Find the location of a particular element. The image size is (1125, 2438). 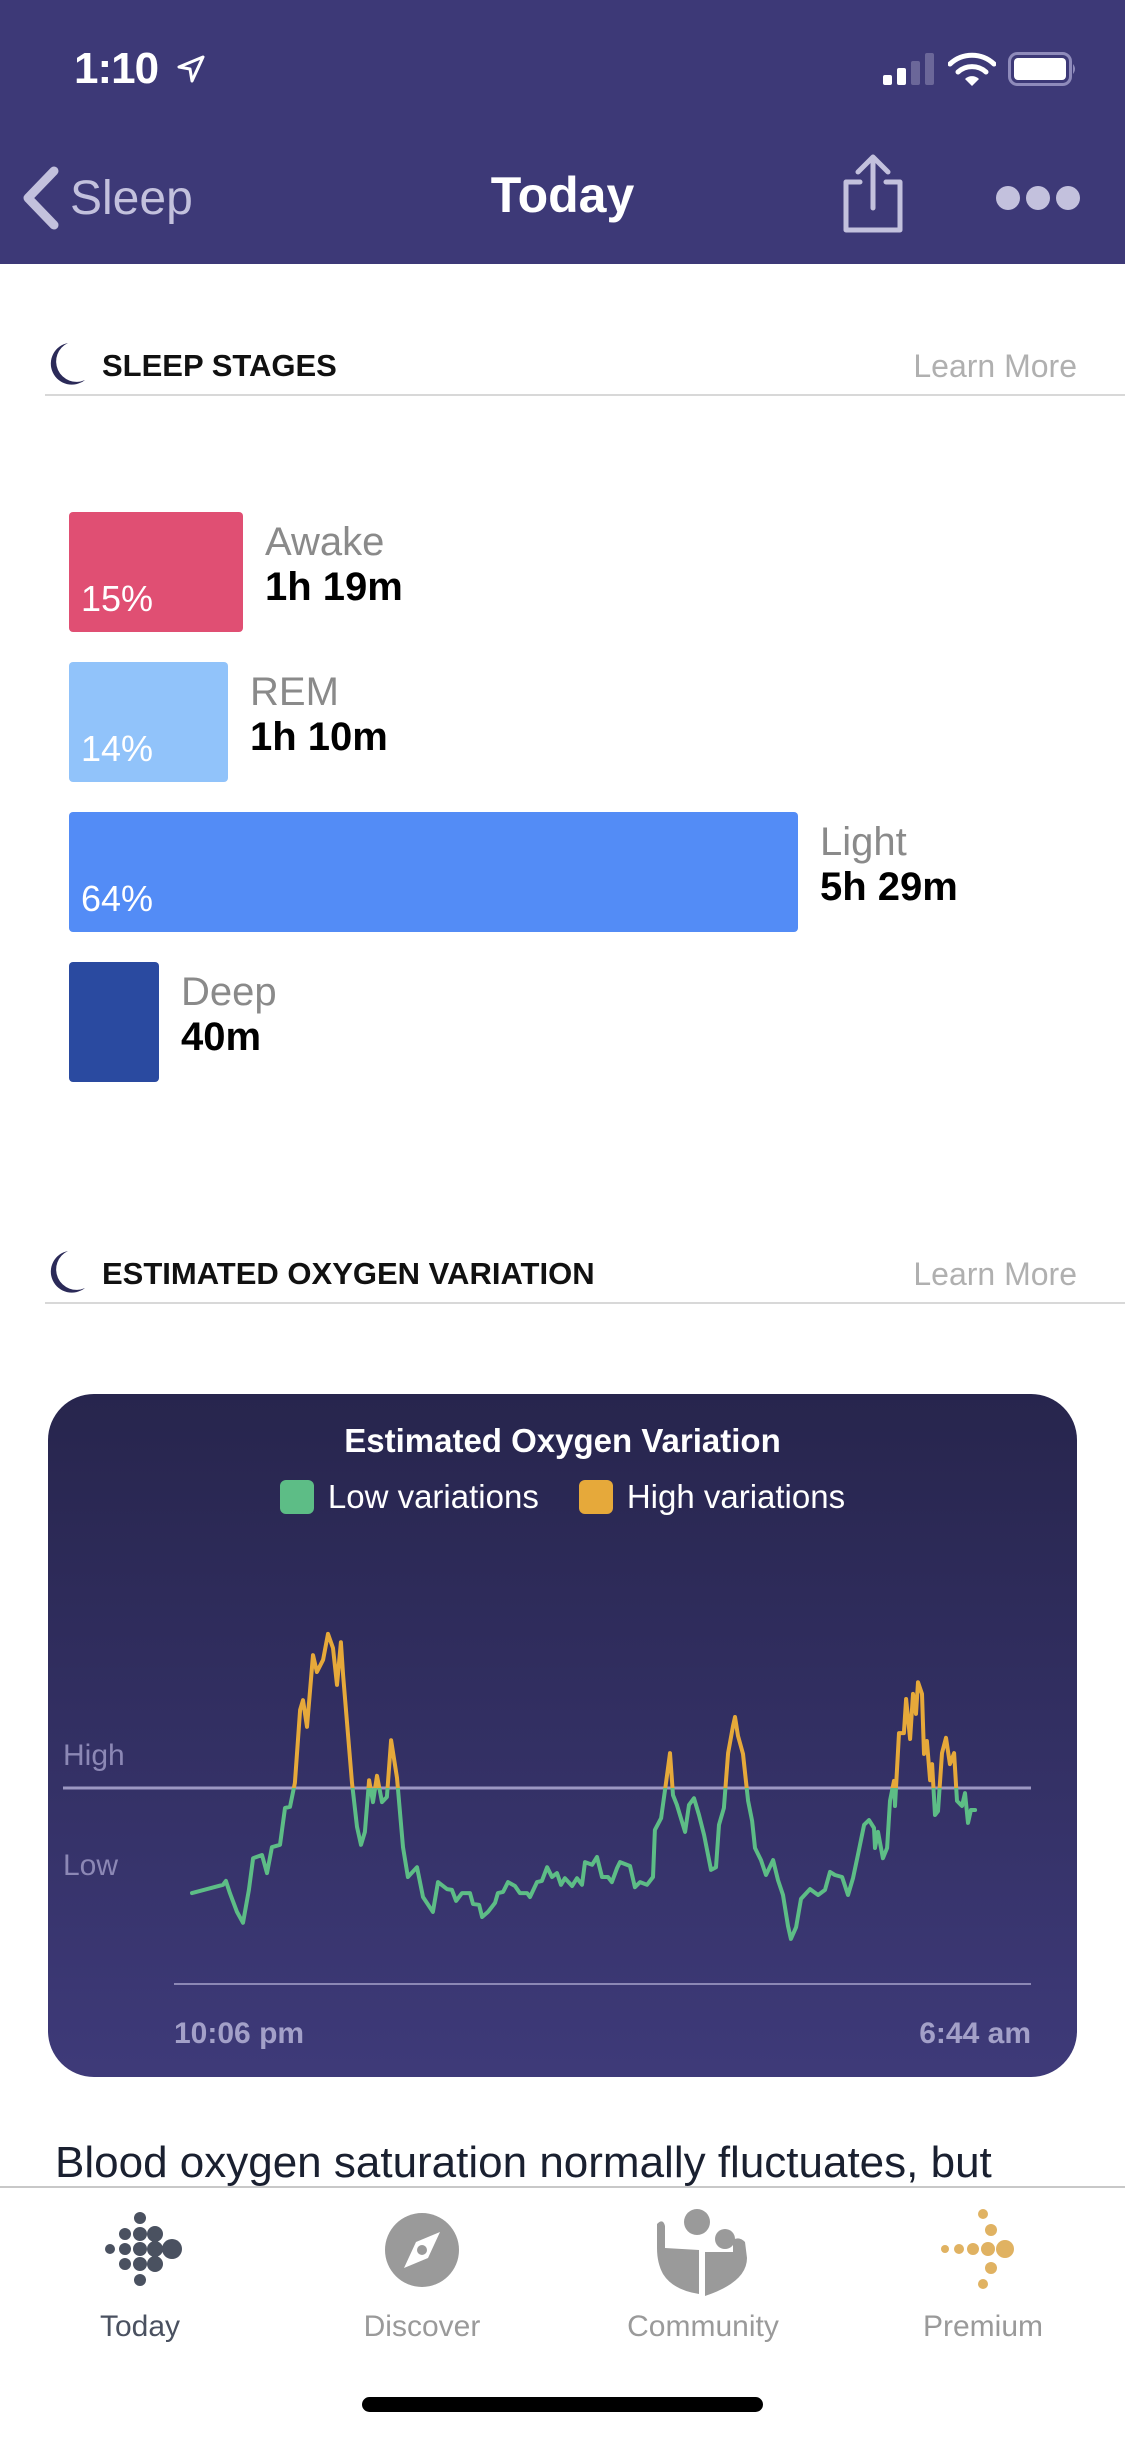

stage-bar-awake: 15% is located at coordinates (156, 572).